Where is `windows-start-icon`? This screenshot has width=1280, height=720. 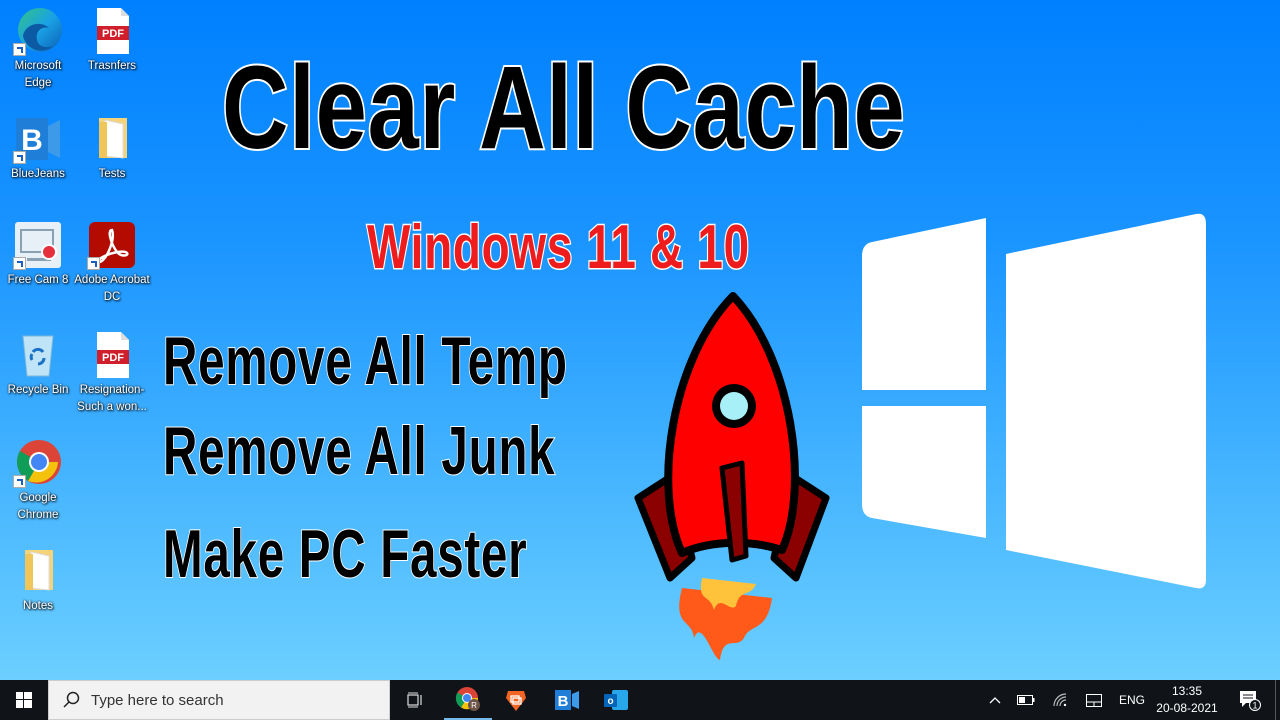
windows-start-icon is located at coordinates (24, 700).